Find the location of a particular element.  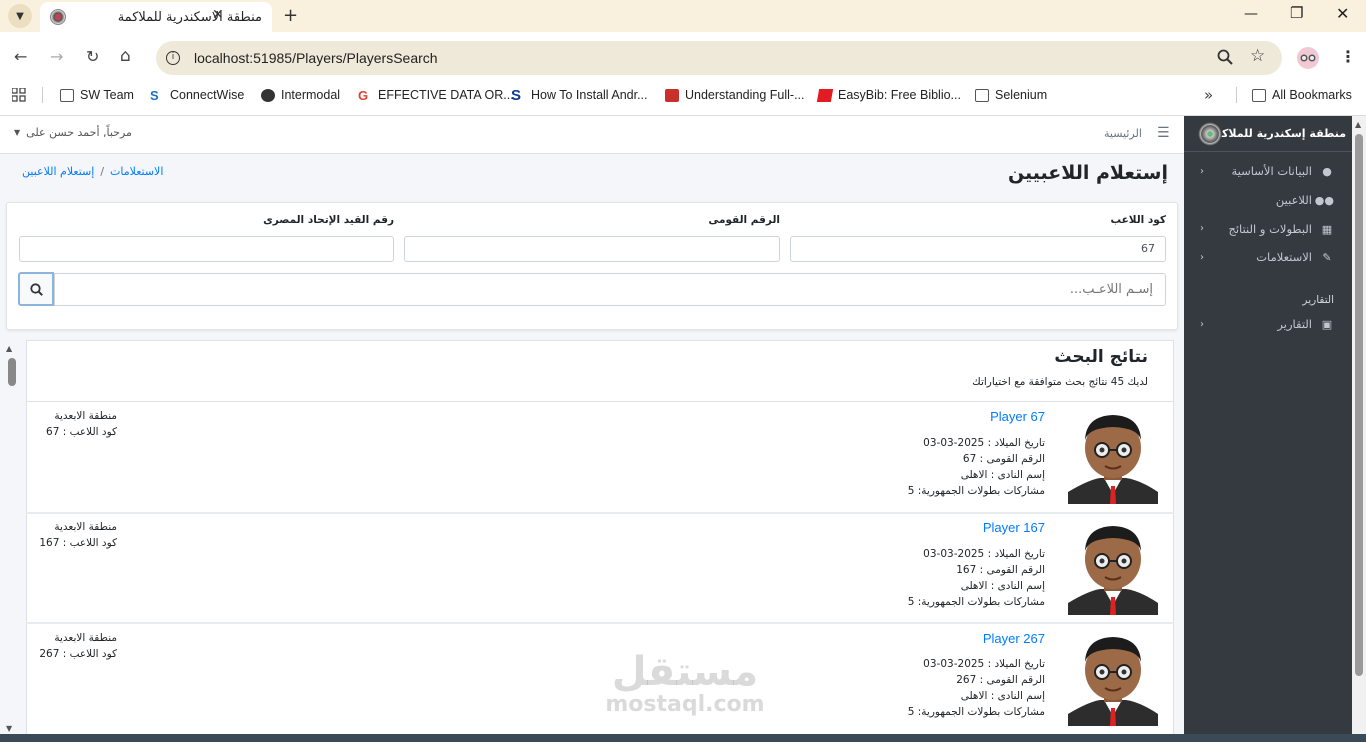

watermark-arabic: مستقل is located at coordinates (685, 672).